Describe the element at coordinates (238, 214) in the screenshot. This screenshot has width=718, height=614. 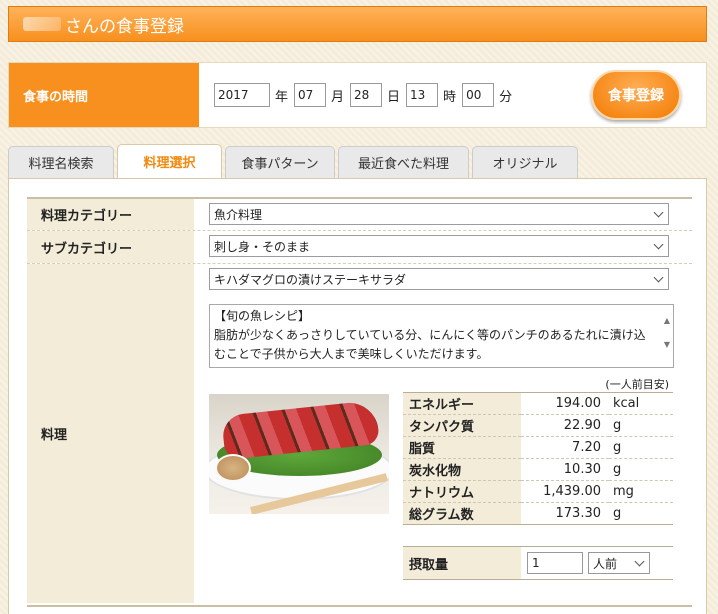
I see `category-select-value: 魚介料理` at that location.